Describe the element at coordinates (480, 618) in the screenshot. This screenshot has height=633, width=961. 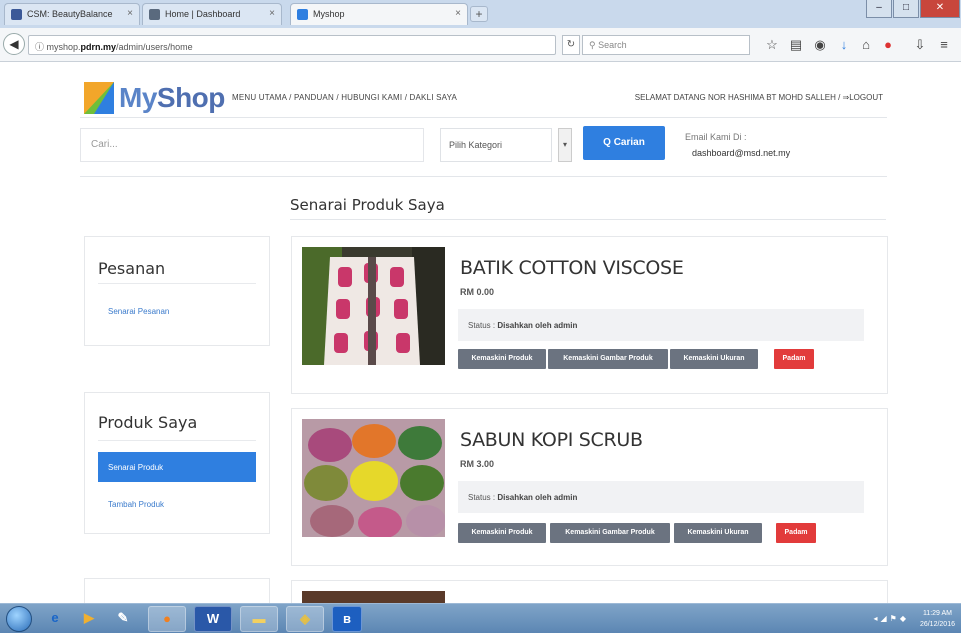
I see `os-taskbar: e ▶ ✎ ● W ▬ ◈ ʙ ◂◢⚑◆ 11:29 AM 26/12/2016` at that location.